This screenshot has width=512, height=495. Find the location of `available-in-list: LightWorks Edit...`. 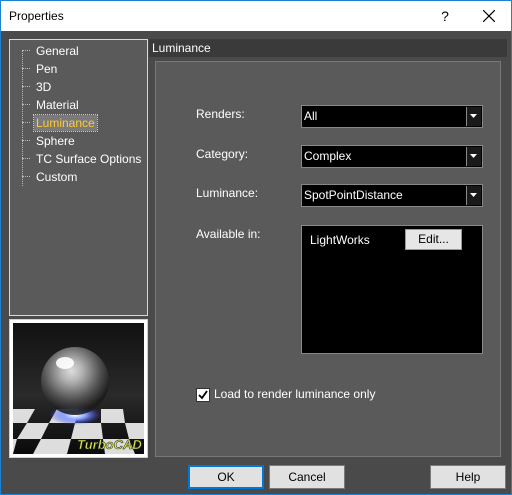

available-in-list: LightWorks Edit... is located at coordinates (392, 289).